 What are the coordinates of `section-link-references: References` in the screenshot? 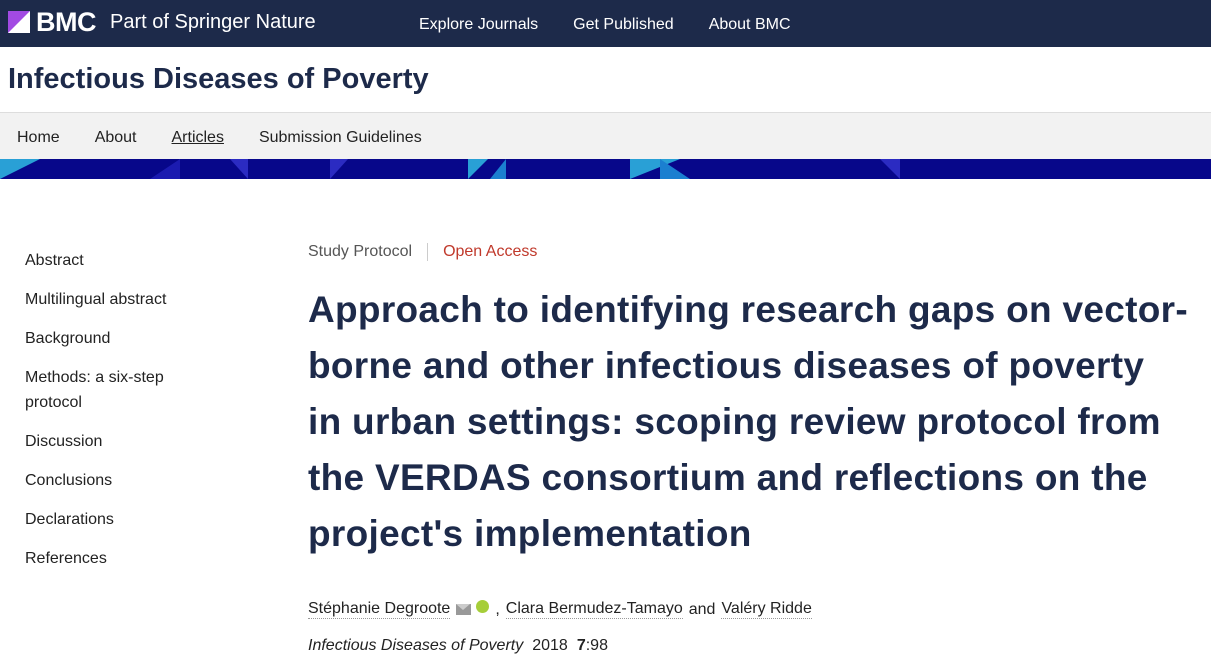 It's located at (125, 558).